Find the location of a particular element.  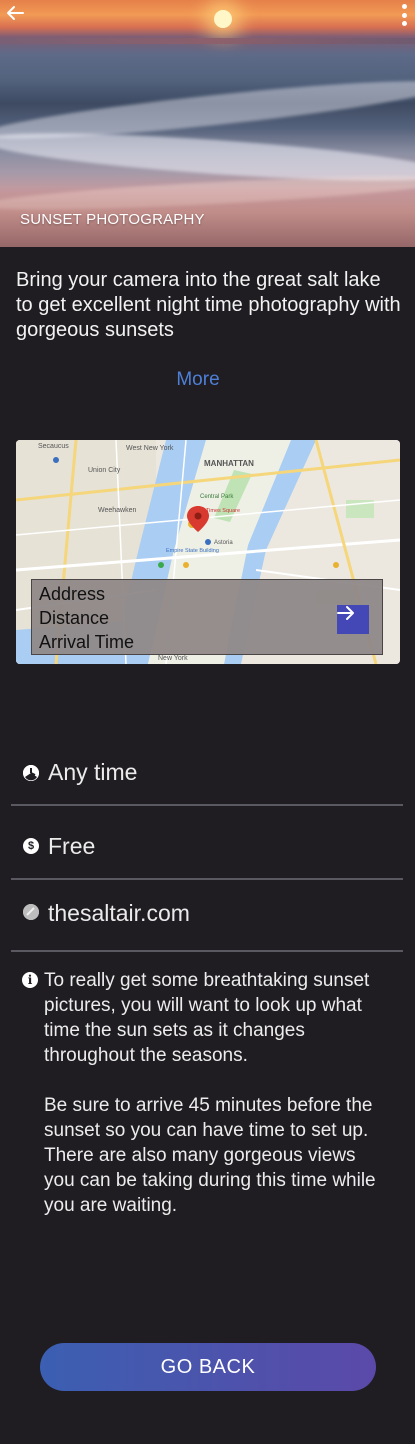

page-title: SUNSET PHOTOGRAPHY is located at coordinates (112, 219).